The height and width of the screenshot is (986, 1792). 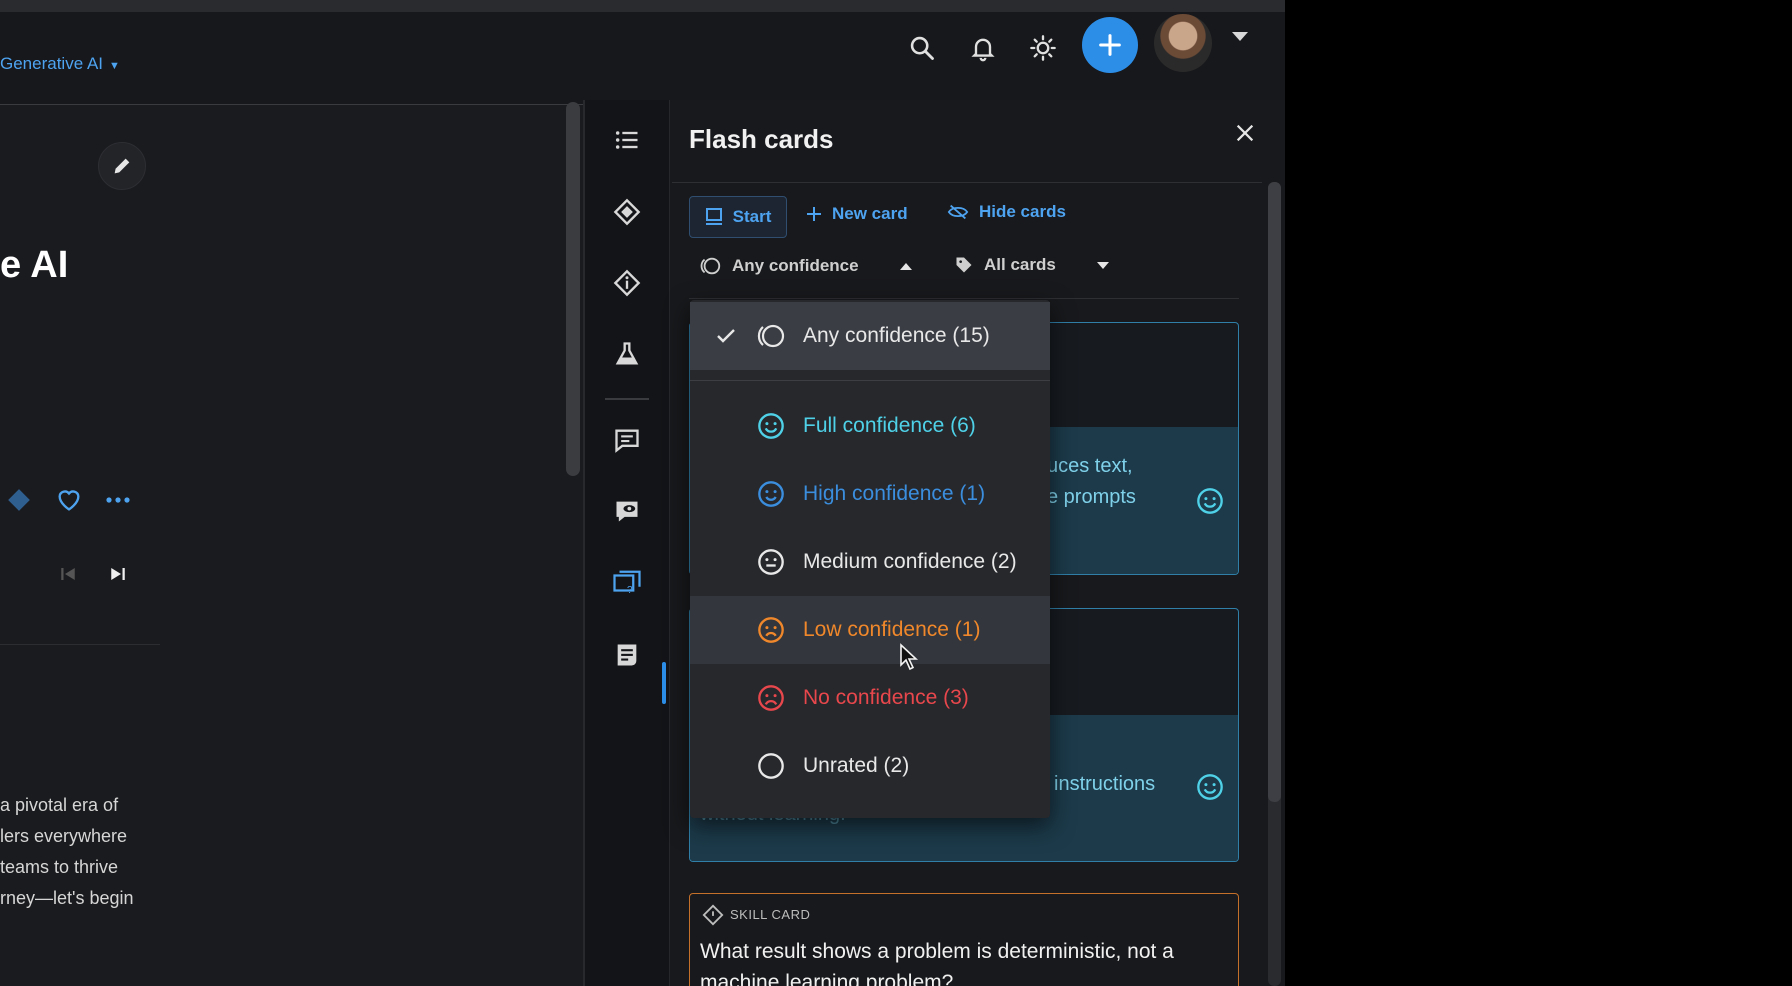 What do you see at coordinates (664, 683) in the screenshot?
I see `active-indicator` at bounding box center [664, 683].